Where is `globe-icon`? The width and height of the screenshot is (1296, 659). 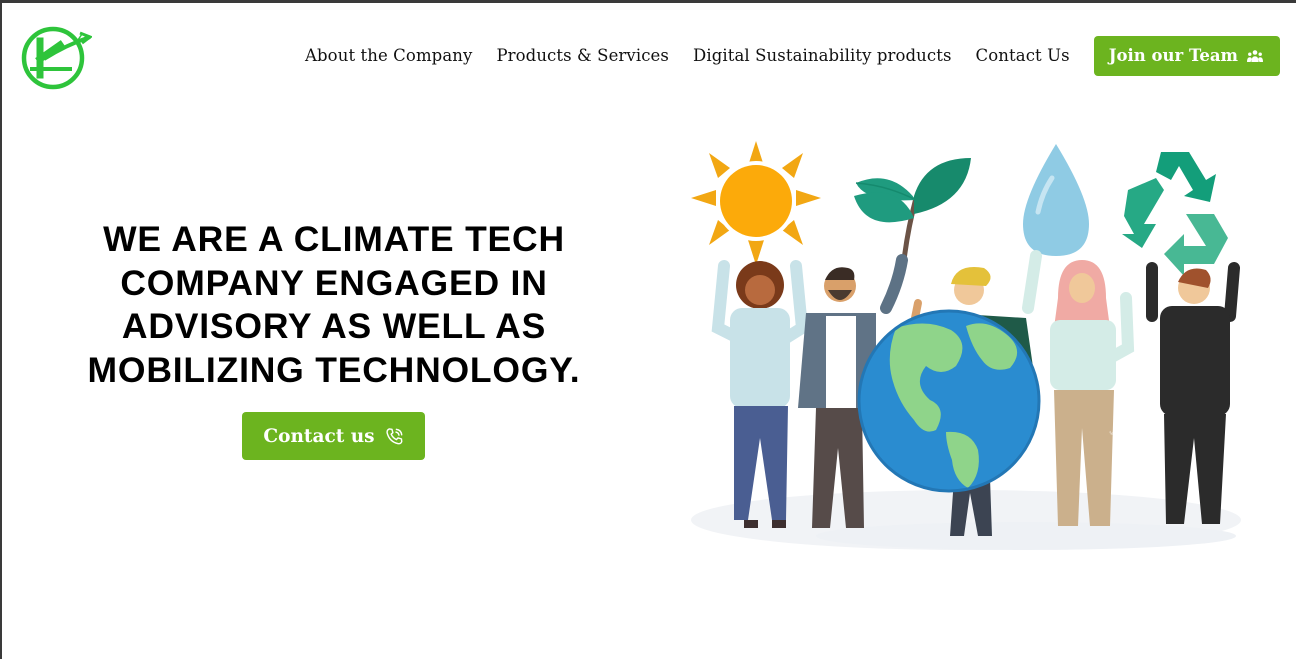 globe-icon is located at coordinates (949, 401).